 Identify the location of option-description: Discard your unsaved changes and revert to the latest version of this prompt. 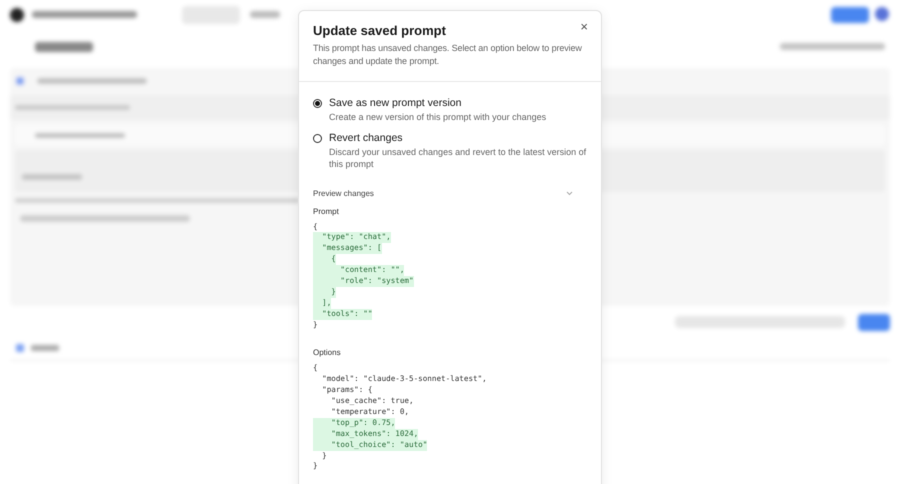
(458, 158).